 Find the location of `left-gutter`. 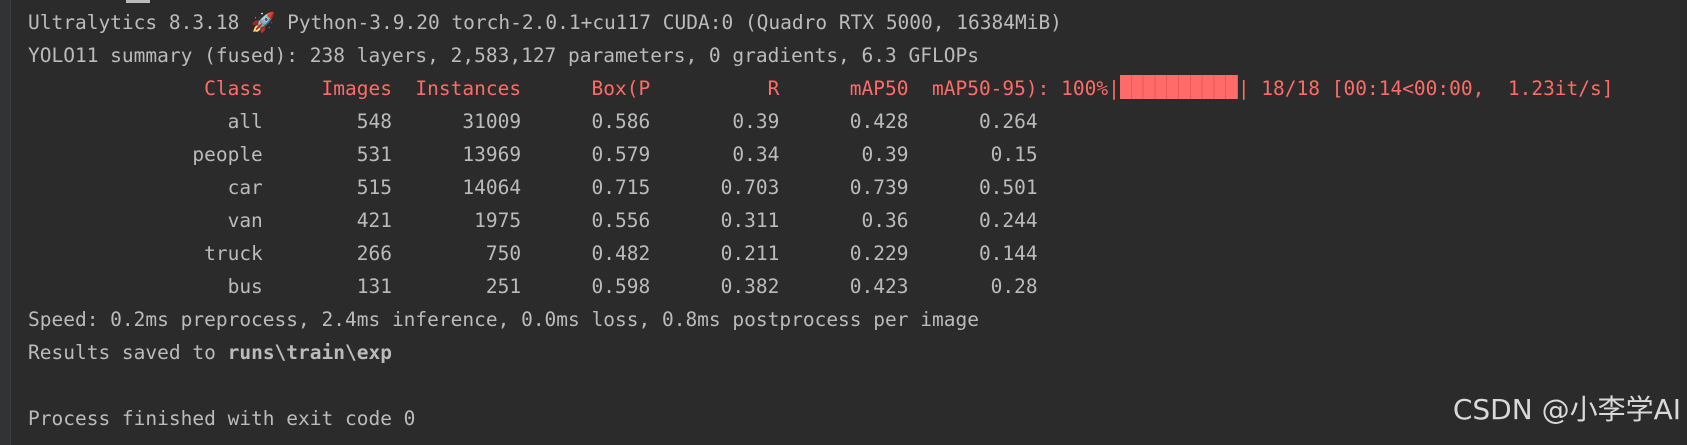

left-gutter is located at coordinates (5, 222).